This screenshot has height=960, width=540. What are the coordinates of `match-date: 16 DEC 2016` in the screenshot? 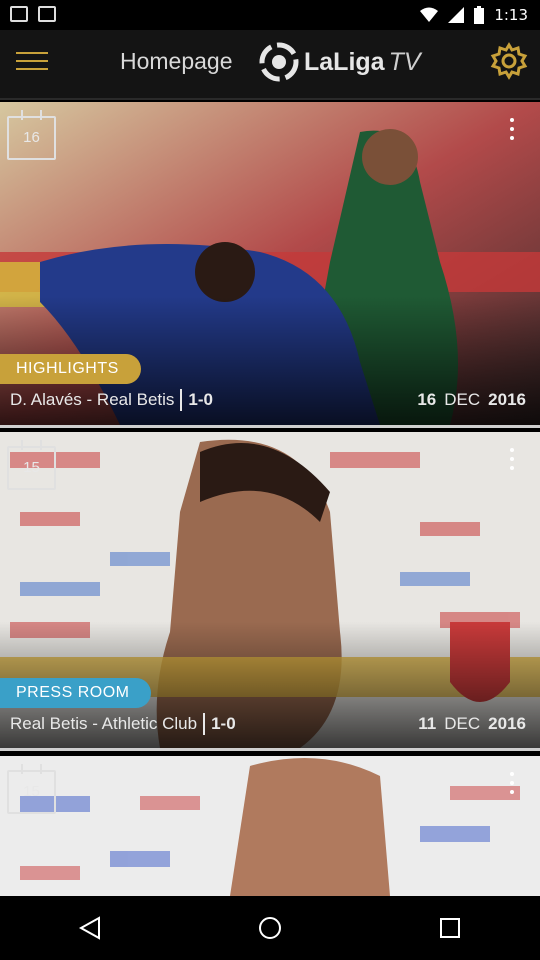 It's located at (471, 400).